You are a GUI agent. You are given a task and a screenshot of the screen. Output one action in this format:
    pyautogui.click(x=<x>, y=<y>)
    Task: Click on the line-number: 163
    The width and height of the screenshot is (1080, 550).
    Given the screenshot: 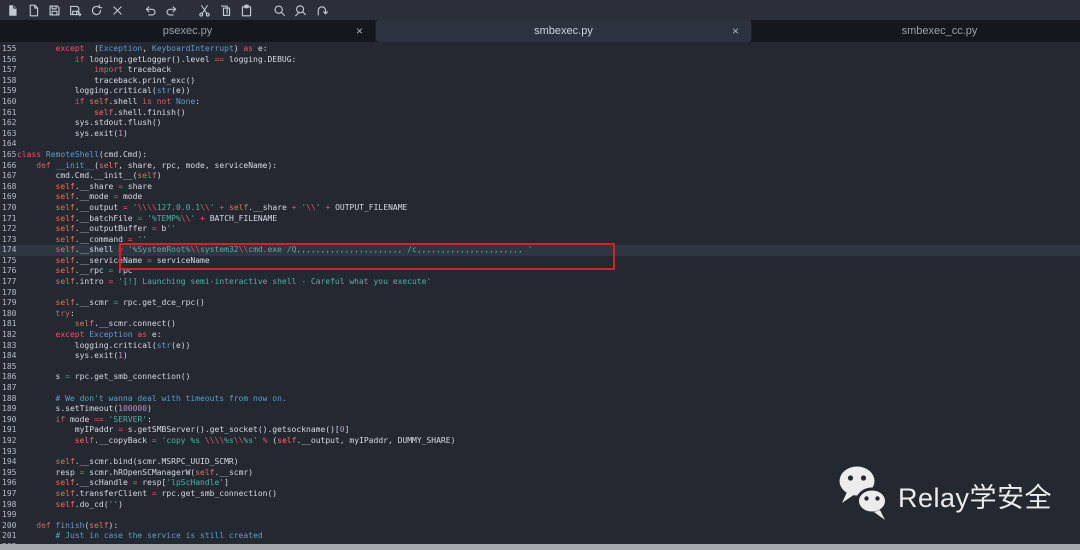 What is the action you would take?
    pyautogui.click(x=9, y=133)
    